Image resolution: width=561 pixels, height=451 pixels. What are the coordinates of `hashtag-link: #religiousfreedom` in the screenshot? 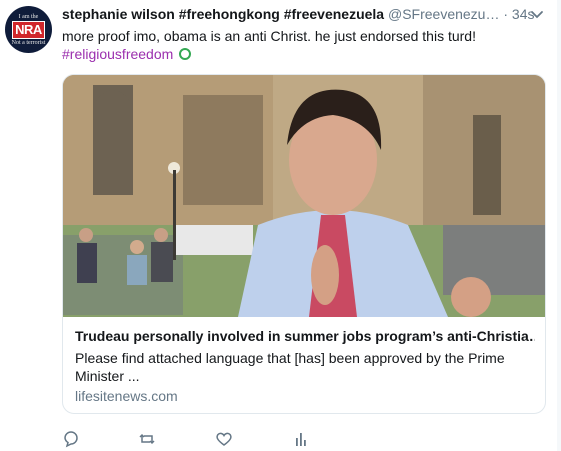 It's located at (117, 54).